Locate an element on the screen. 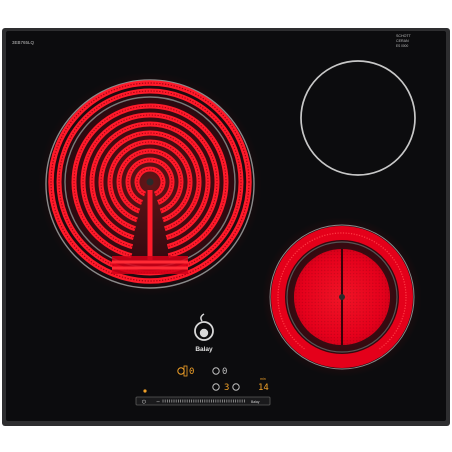 This screenshot has width=452, height=452. schott-label: SCHOTT is located at coordinates (404, 36).